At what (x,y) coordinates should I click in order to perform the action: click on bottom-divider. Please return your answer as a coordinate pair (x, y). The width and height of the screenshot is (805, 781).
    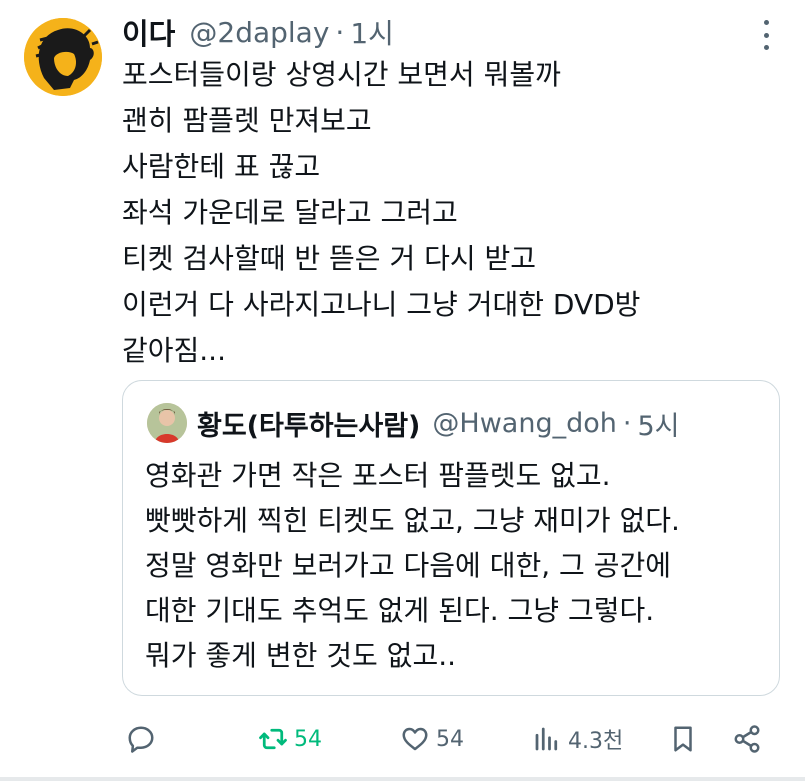
    Looking at the image, I should click on (402, 779).